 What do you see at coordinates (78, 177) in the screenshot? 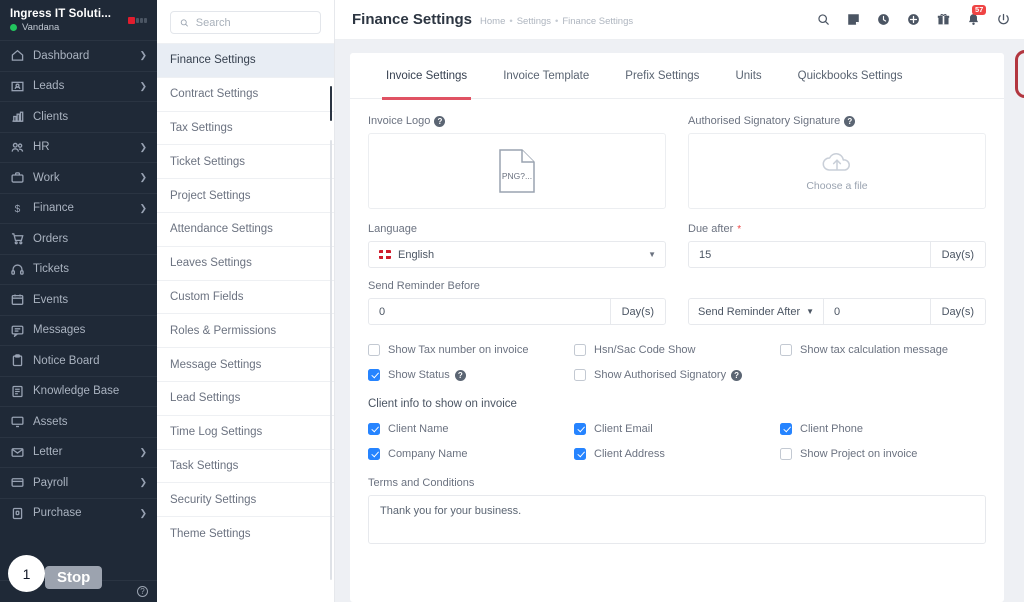
I see `sidebar-item-work: Work ❯` at bounding box center [78, 177].